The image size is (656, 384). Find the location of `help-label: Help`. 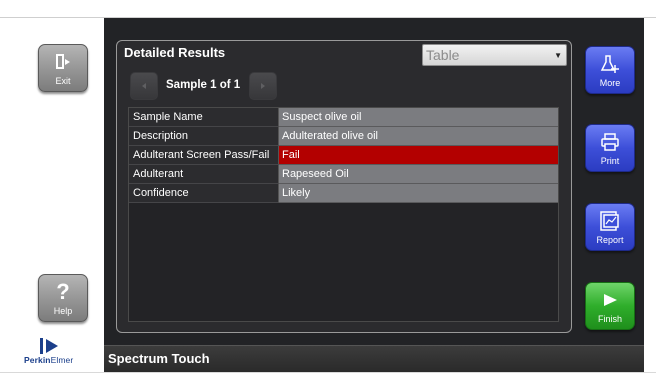

help-label: Help is located at coordinates (63, 311).